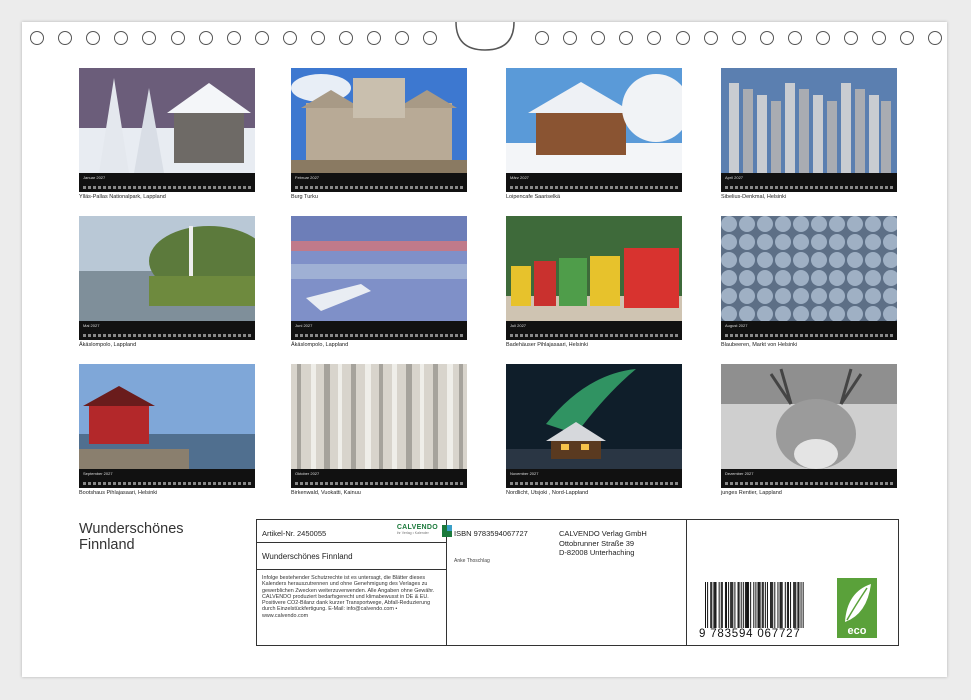  I want to click on month-label: Juli 2027, so click(518, 325).